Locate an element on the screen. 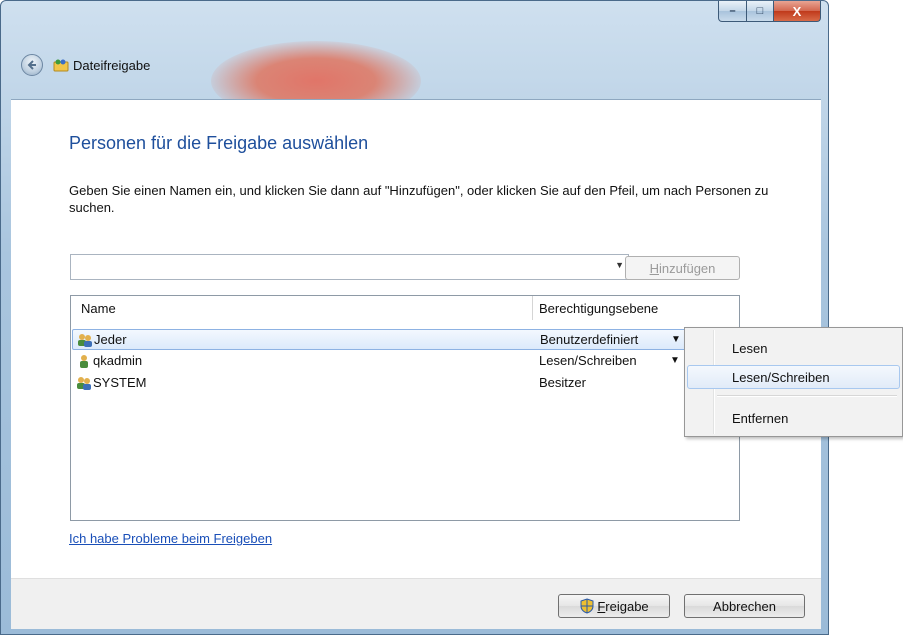  list-header: Name Berechtigungsebene is located at coordinates (405, 308).